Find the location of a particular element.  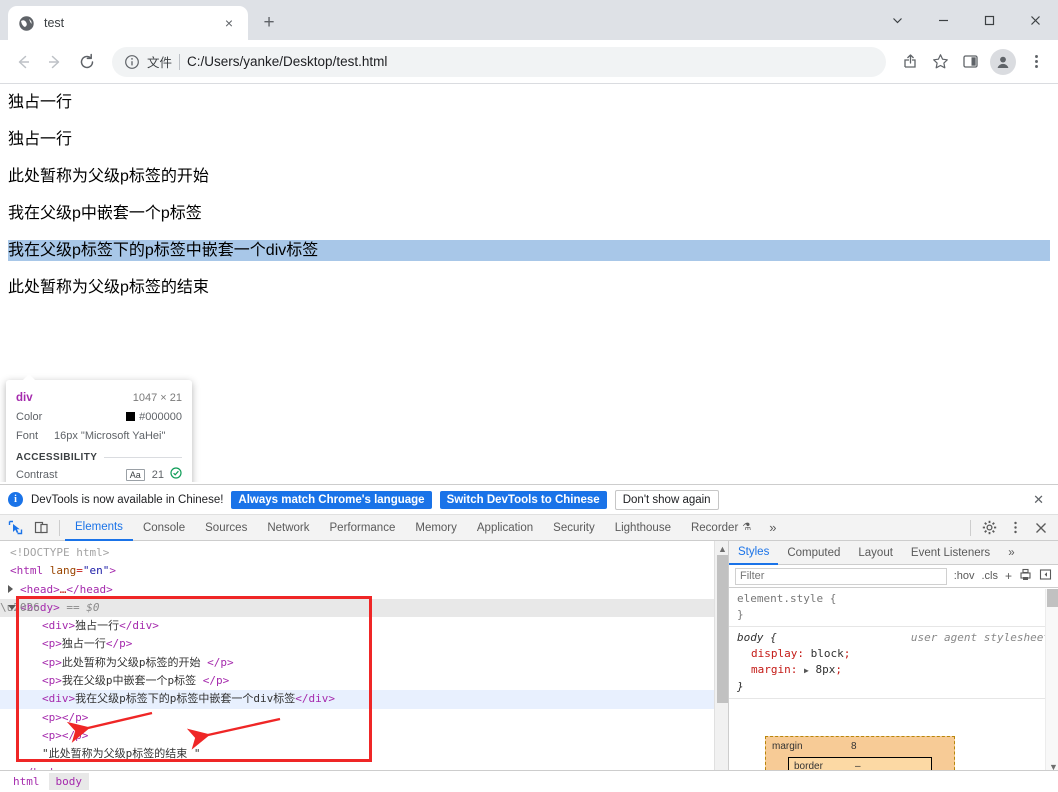

hov-toggle: :hov is located at coordinates (964, 576).